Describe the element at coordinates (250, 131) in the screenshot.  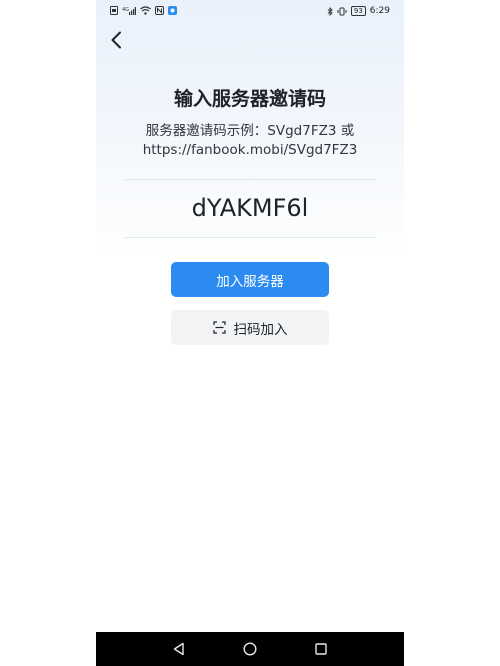
I see `example-line-1: 服务器邀请码示例：SVgd7FZ3 或` at that location.